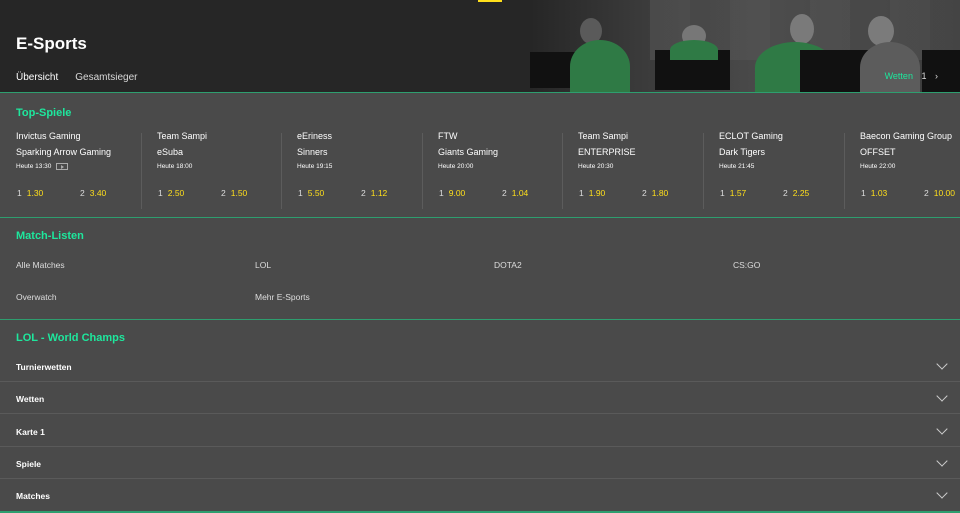  I want to click on lol-section-title: LOL - World Champs, so click(70, 338).